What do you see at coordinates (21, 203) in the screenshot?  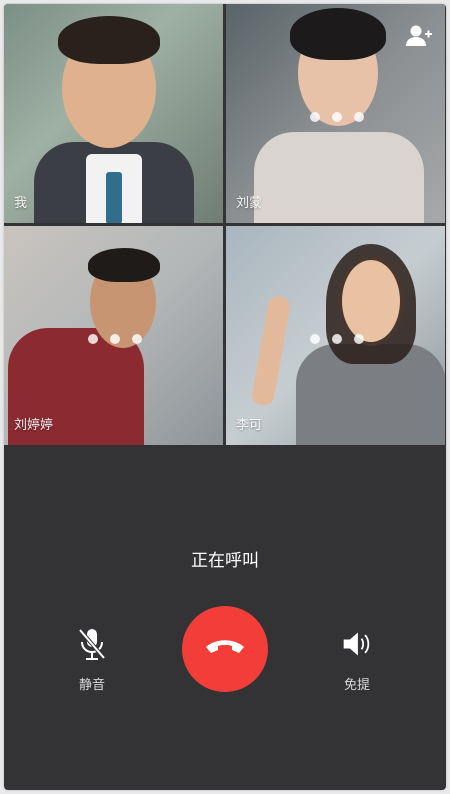 I see `participant-name: 我` at bounding box center [21, 203].